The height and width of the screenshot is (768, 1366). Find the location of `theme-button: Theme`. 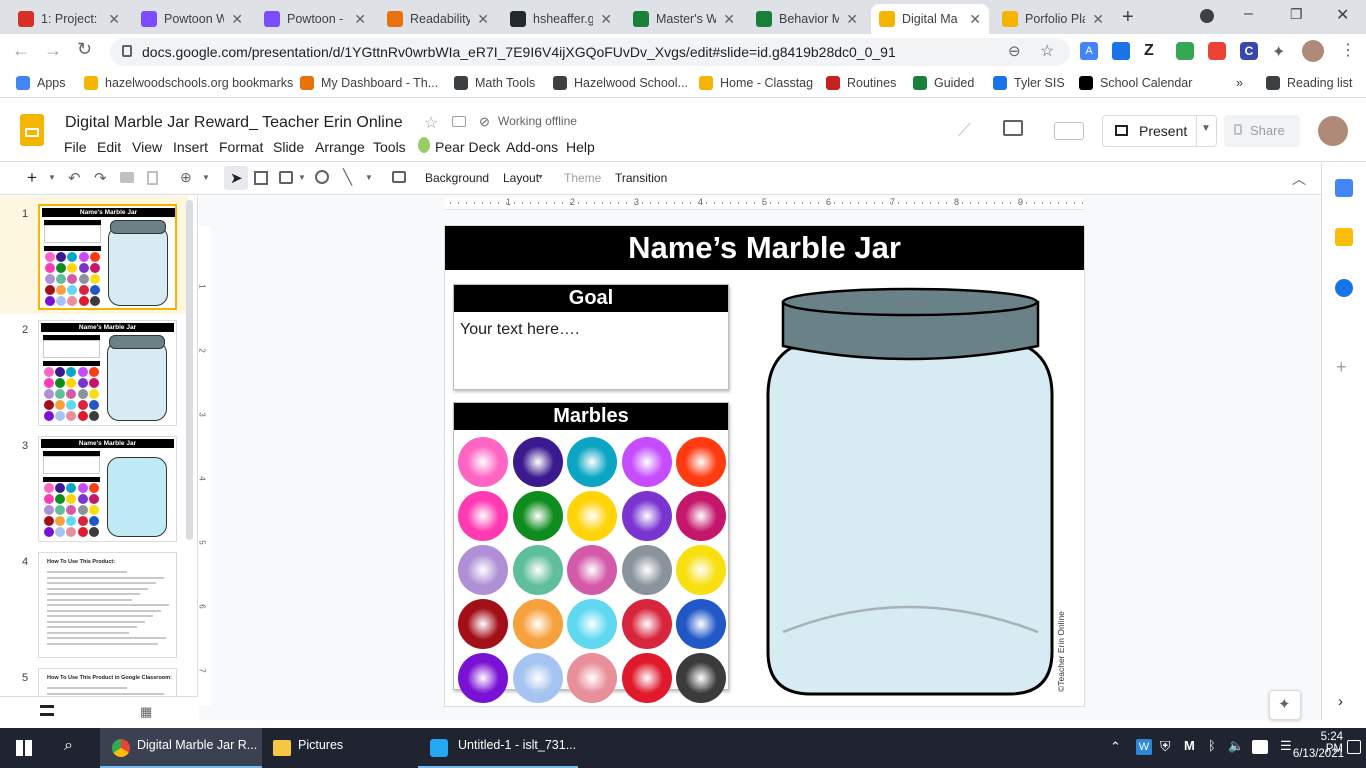

theme-button: Theme is located at coordinates (582, 178).